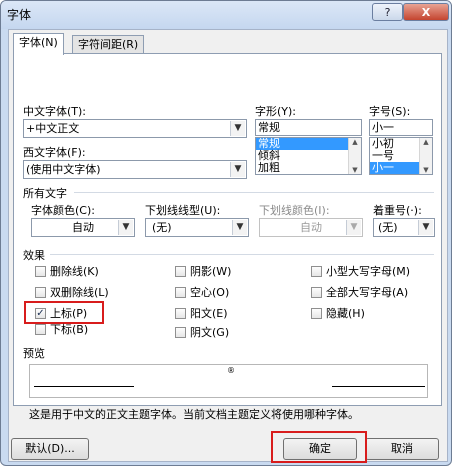 The width and height of the screenshot is (452, 466). What do you see at coordinates (55, 111) in the screenshot?
I see `cn-font-label: 中文字体(T):` at bounding box center [55, 111].